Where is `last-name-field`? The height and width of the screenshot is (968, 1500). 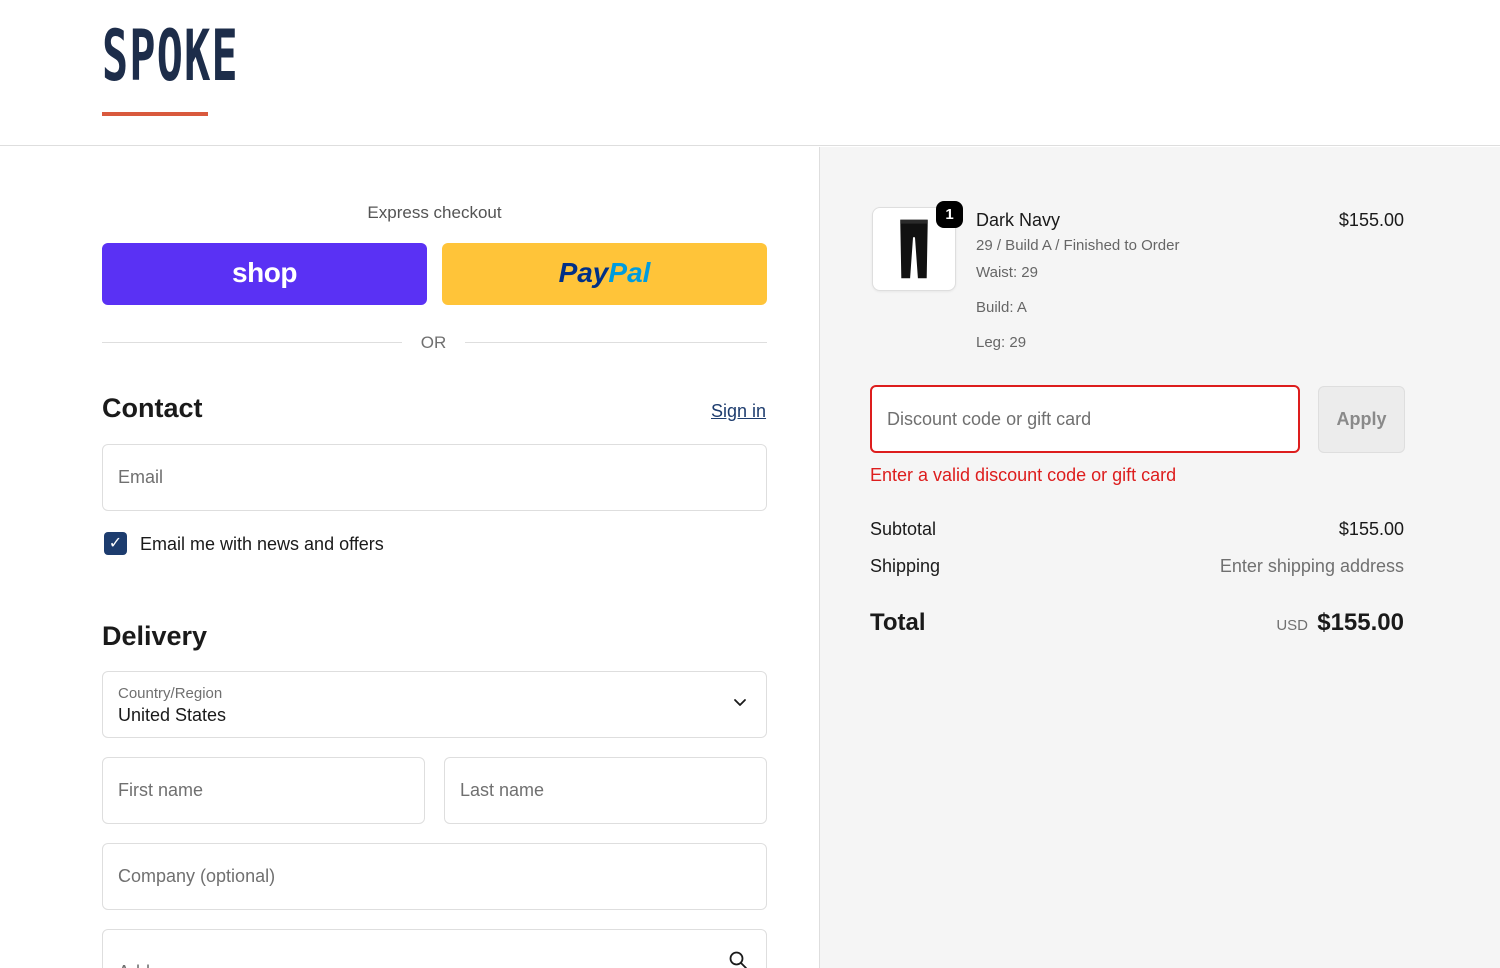 last-name-field is located at coordinates (605, 790).